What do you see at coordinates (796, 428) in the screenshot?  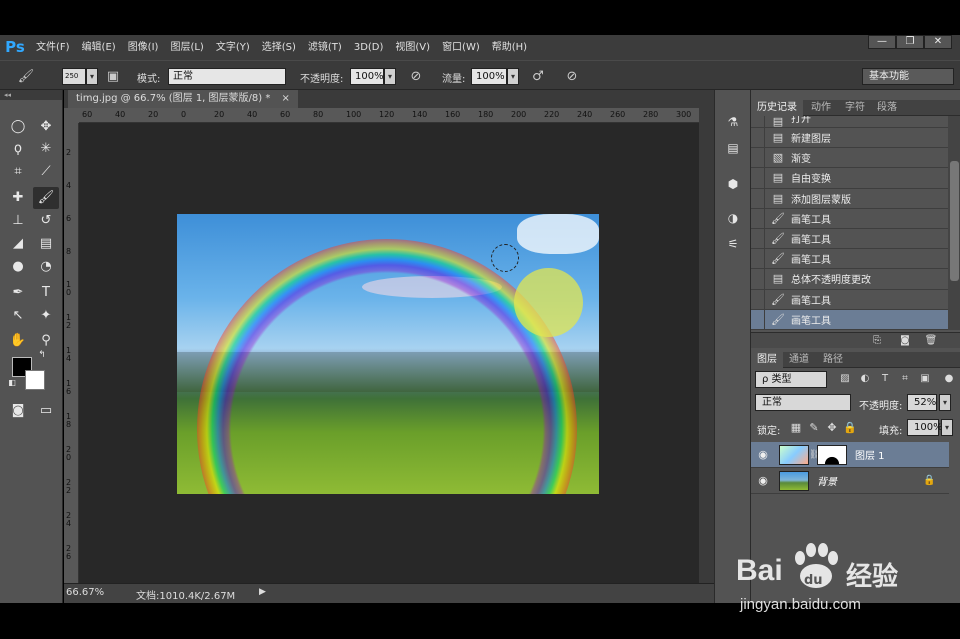 I see `lock-transparent-icon: ▦` at bounding box center [796, 428].